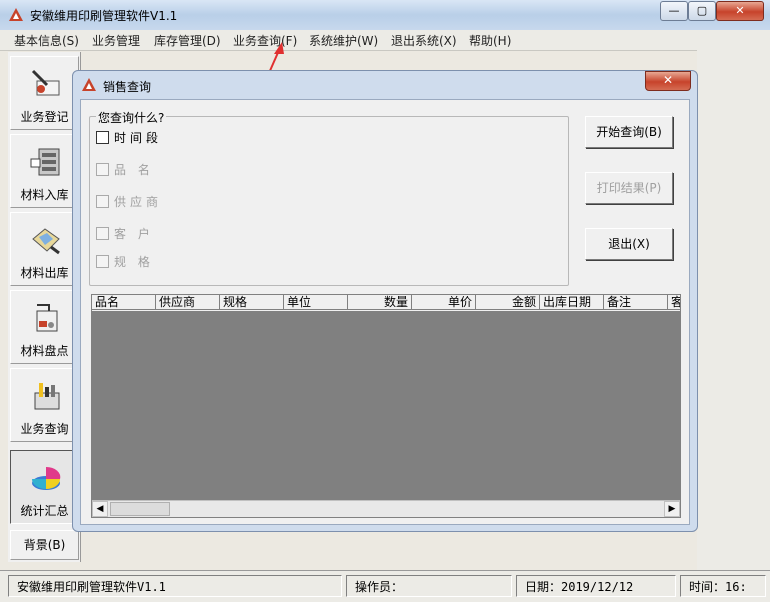 This screenshot has height=602, width=770. What do you see at coordinates (674, 302) in the screenshot?
I see `column-header: 客` at bounding box center [674, 302].